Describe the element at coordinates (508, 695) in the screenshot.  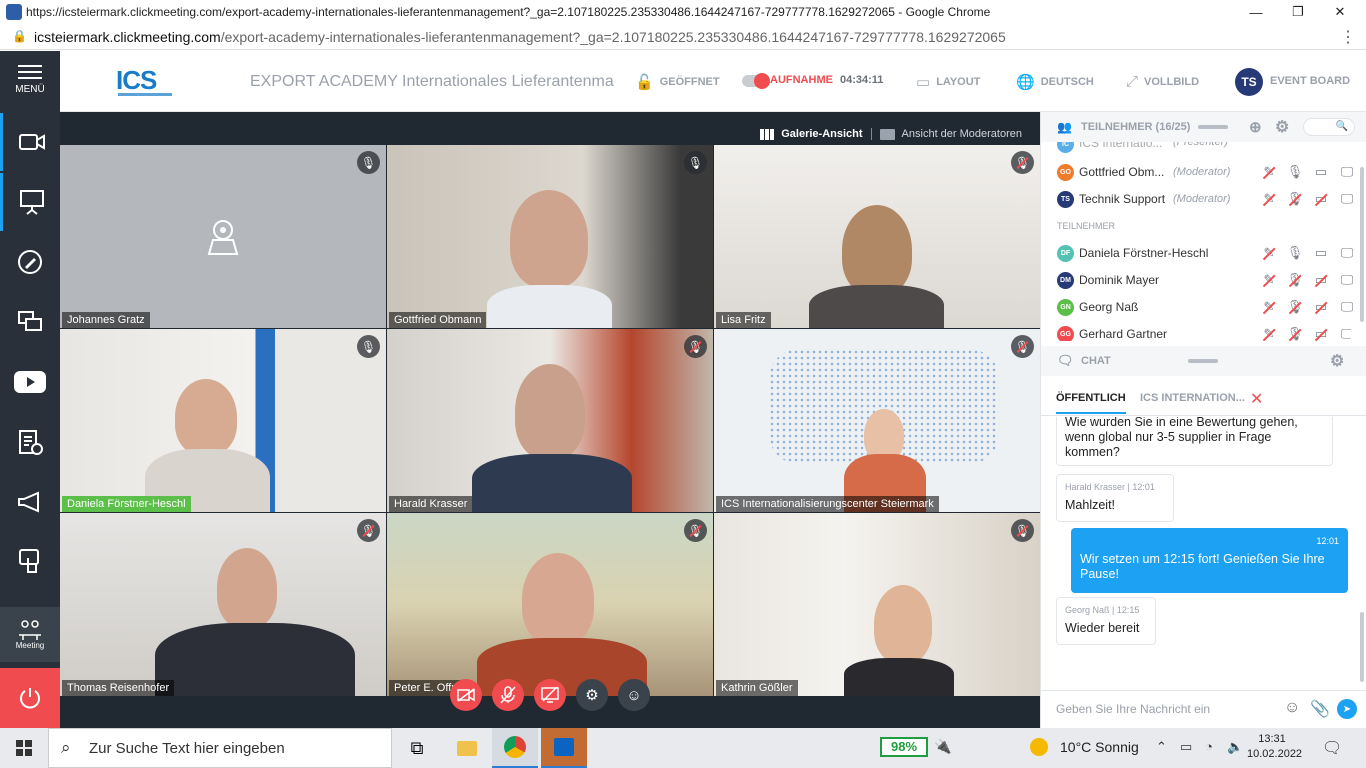
I see `mic-off-button` at that location.